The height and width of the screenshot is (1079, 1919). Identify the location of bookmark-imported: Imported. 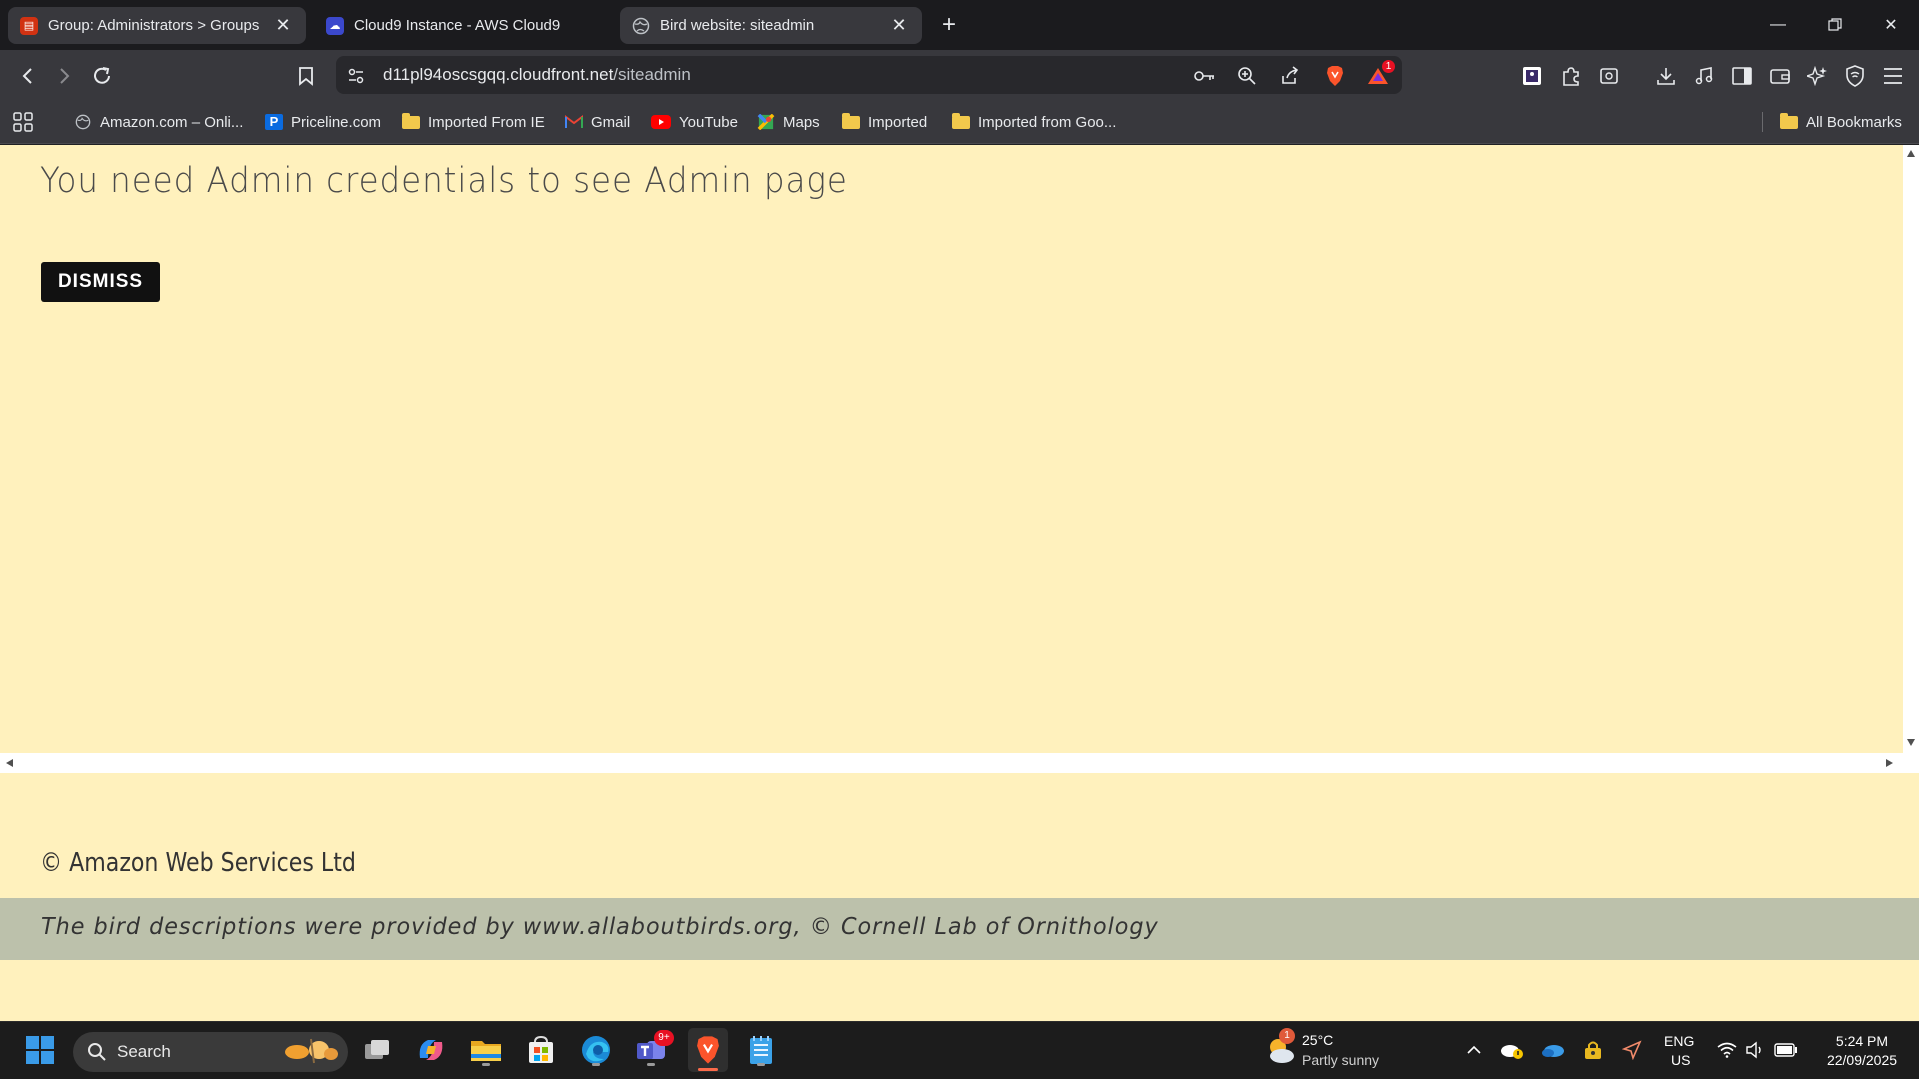
(884, 122).